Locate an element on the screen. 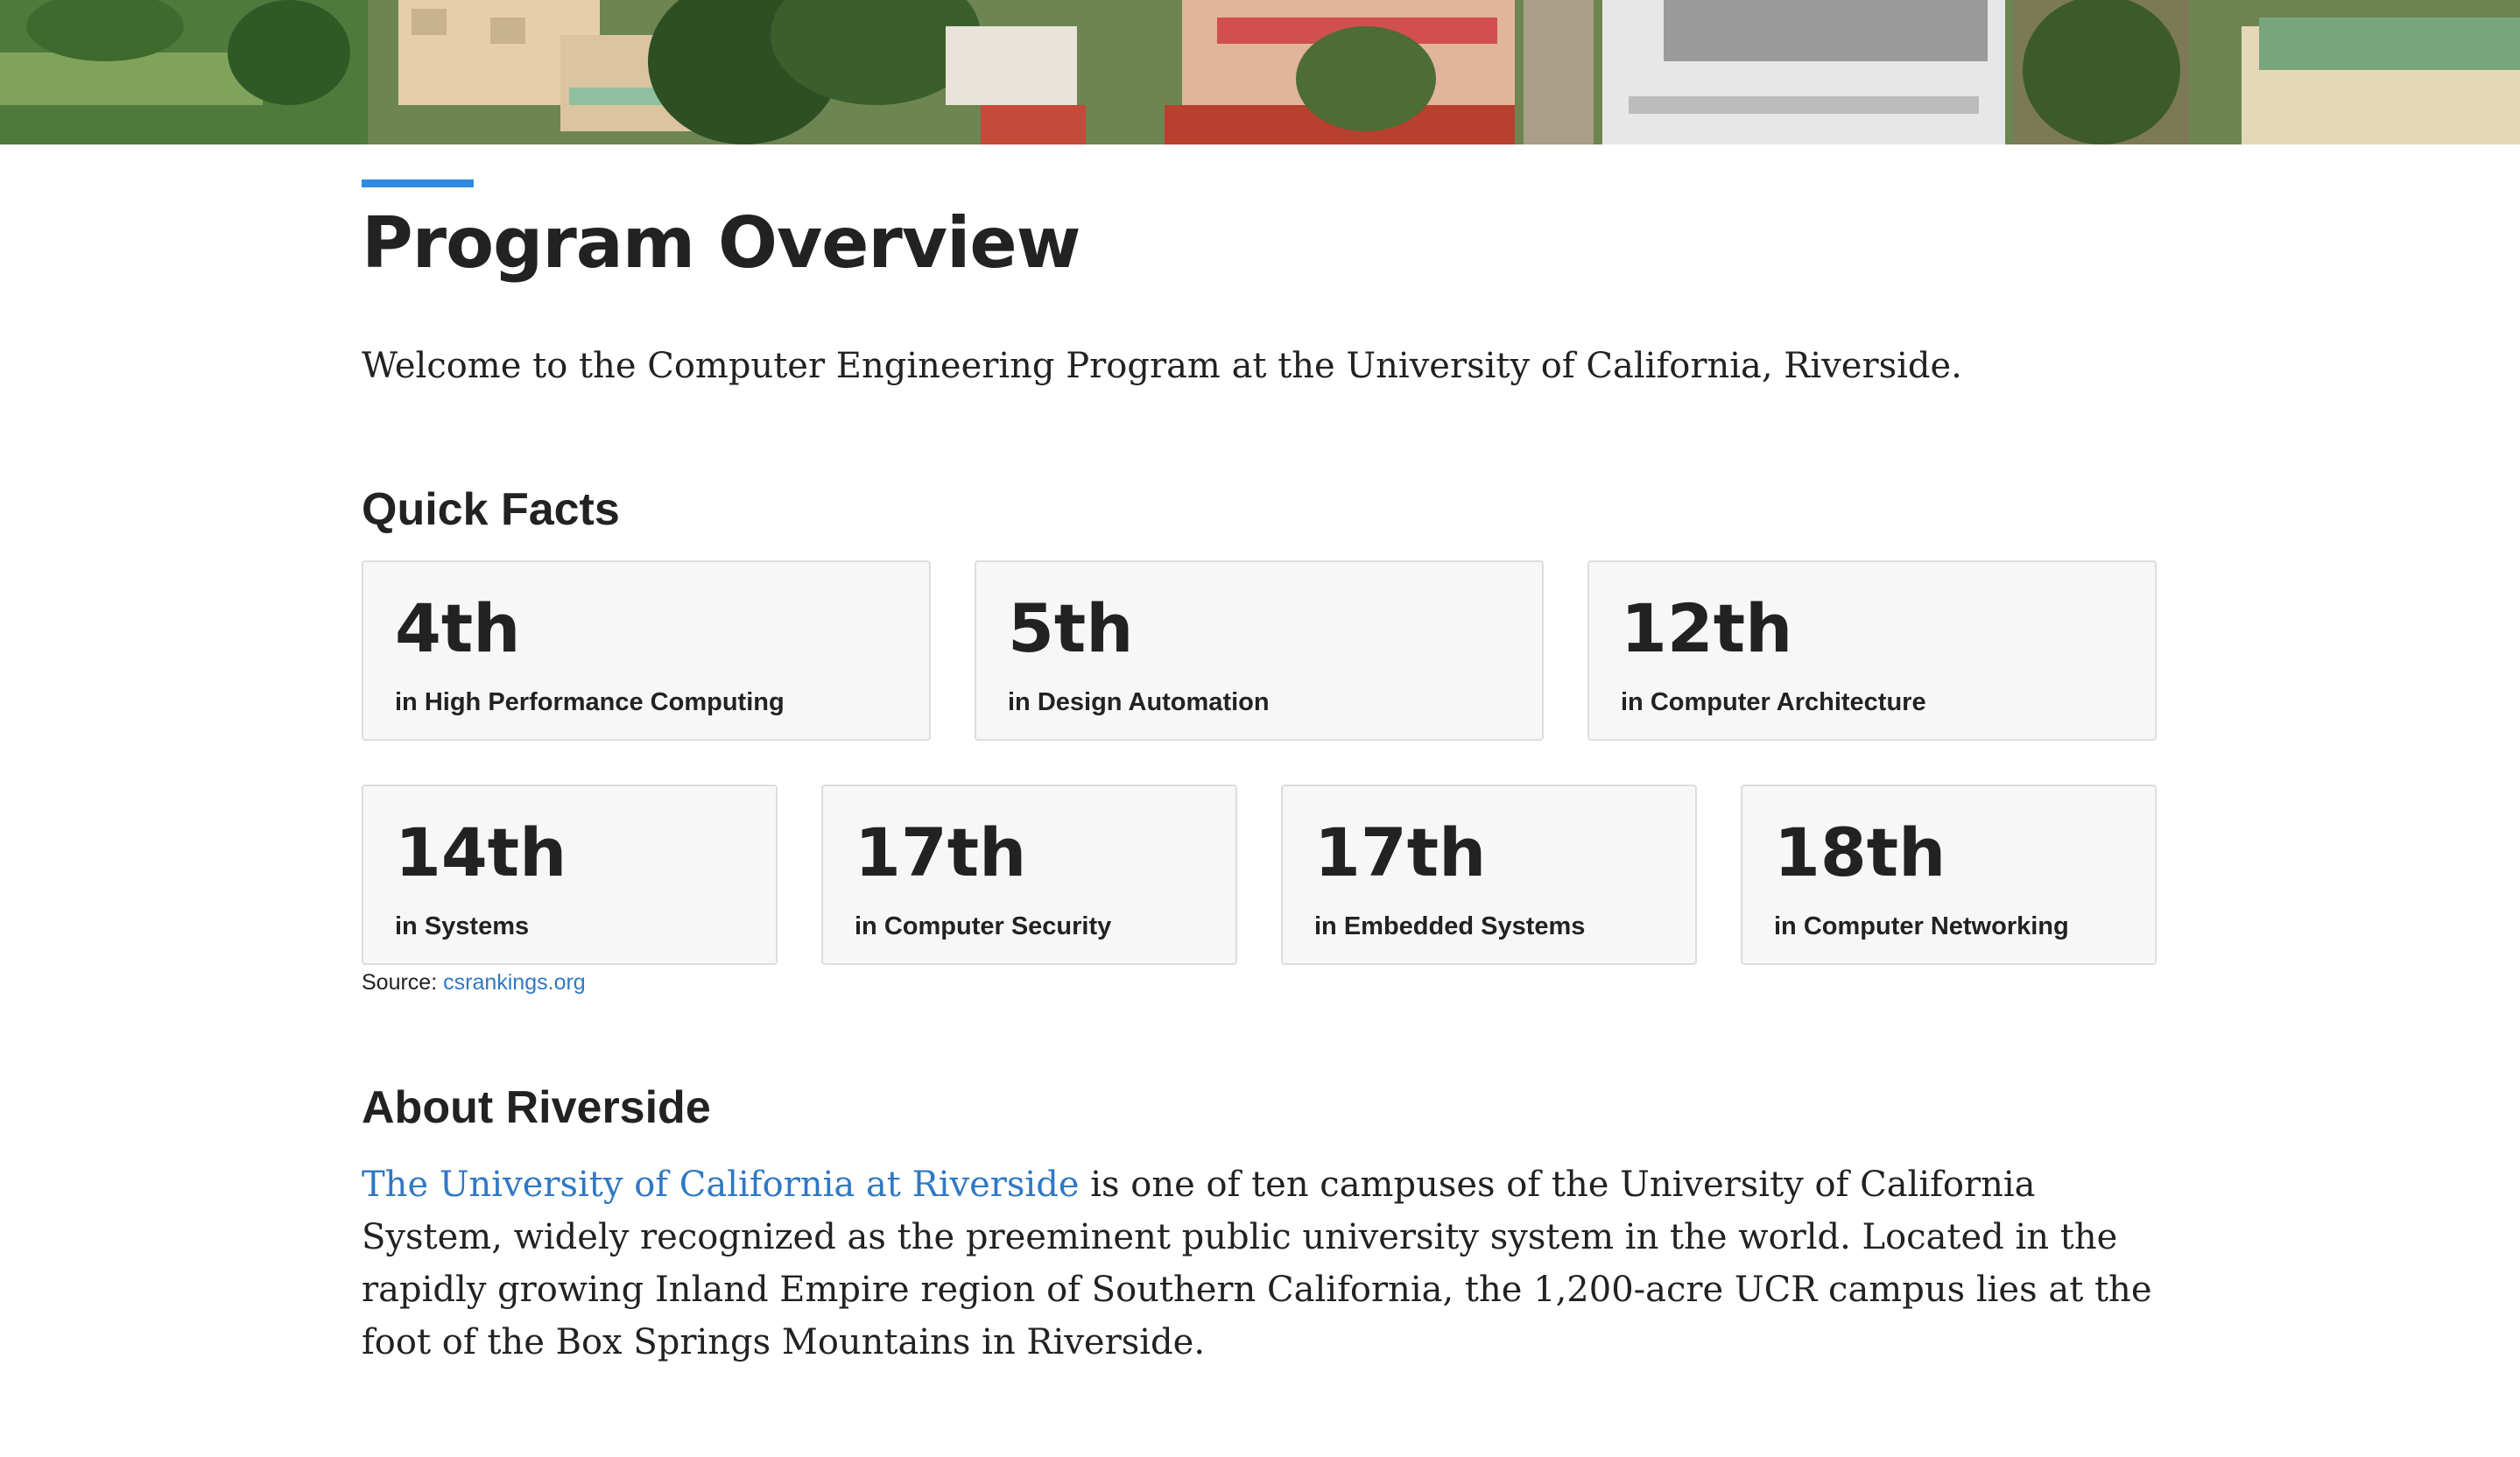 The image size is (2520, 1457). source-prefix: Source: is located at coordinates (400, 983).